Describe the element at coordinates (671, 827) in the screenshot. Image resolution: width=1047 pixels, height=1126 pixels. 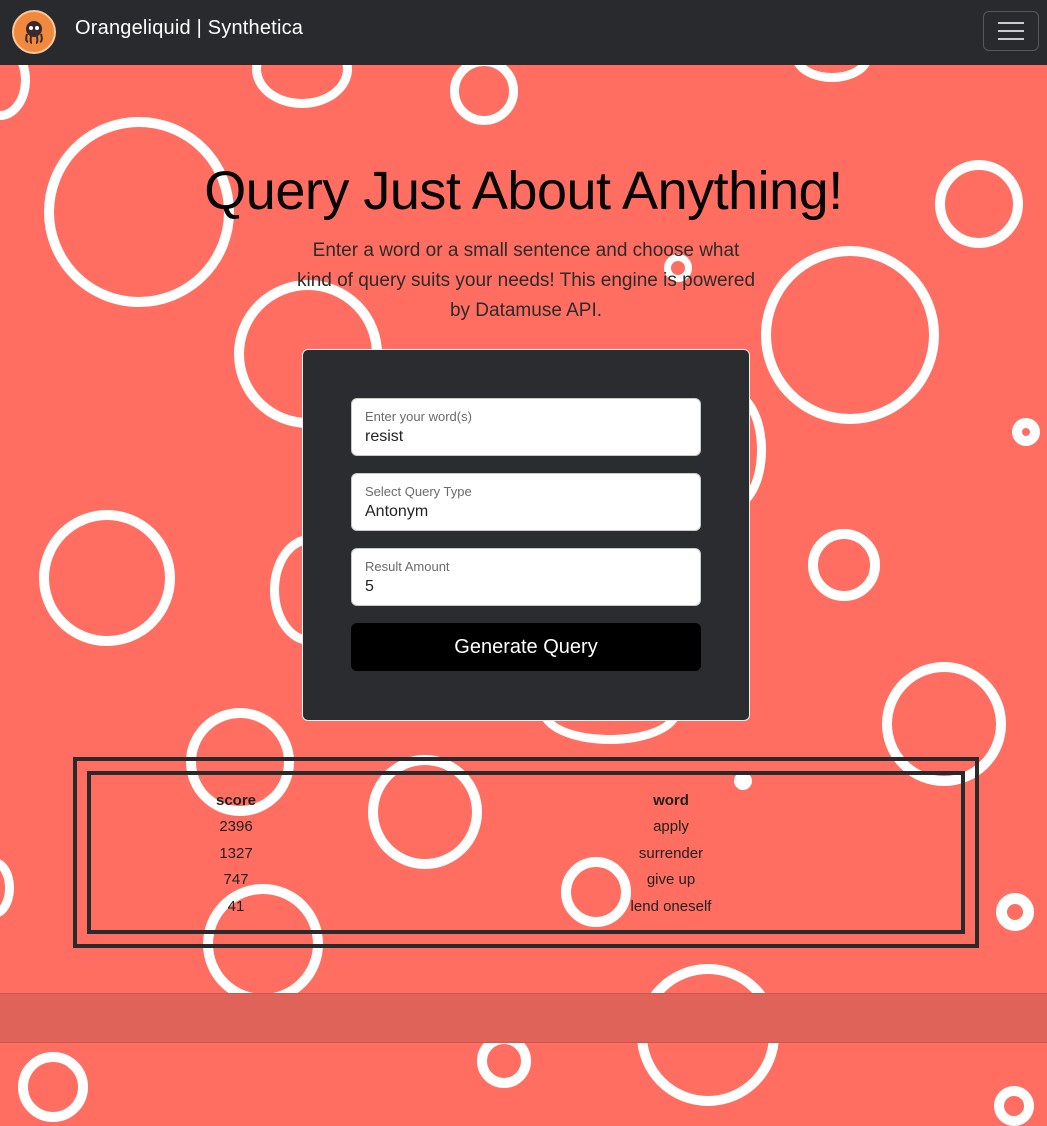
I see `word-cell: apply` at that location.